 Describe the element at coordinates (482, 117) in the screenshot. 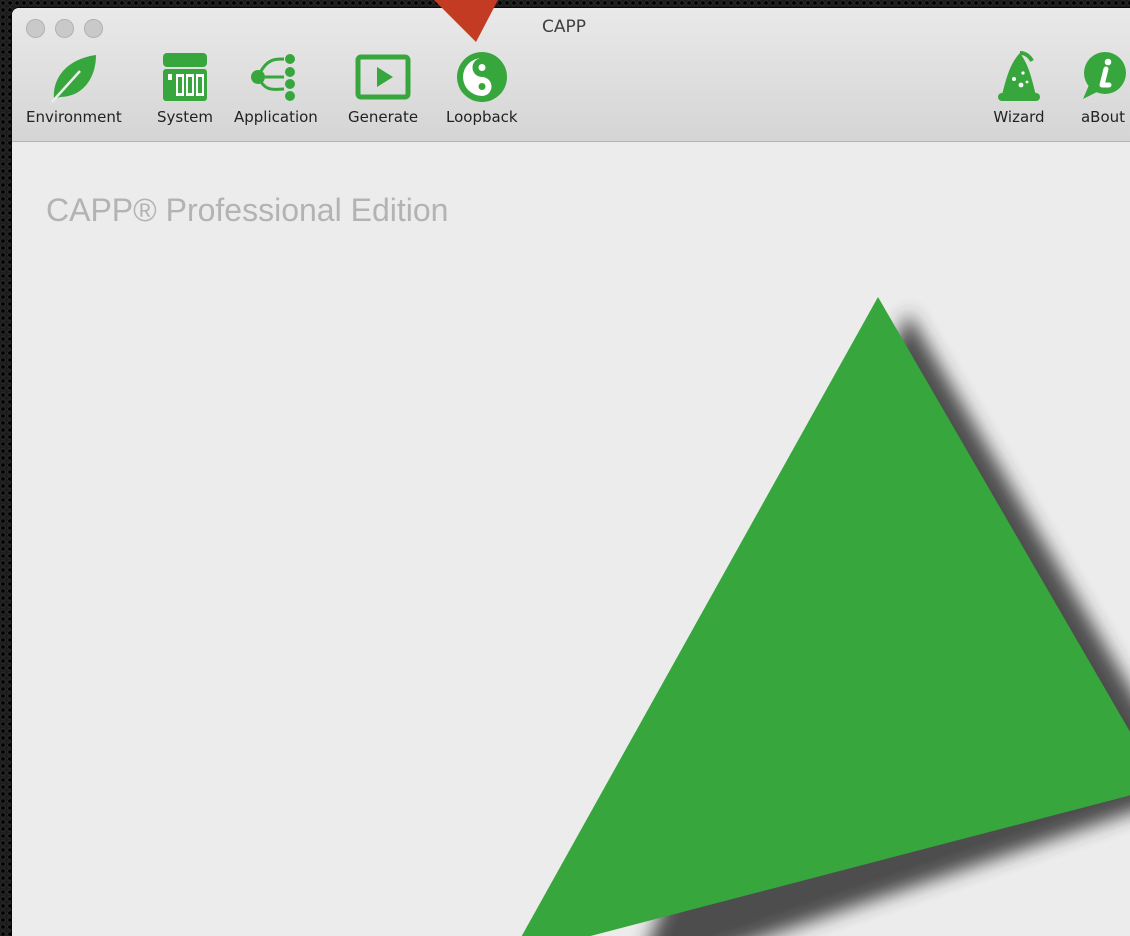

I see `toolbar-label: Loopback` at that location.